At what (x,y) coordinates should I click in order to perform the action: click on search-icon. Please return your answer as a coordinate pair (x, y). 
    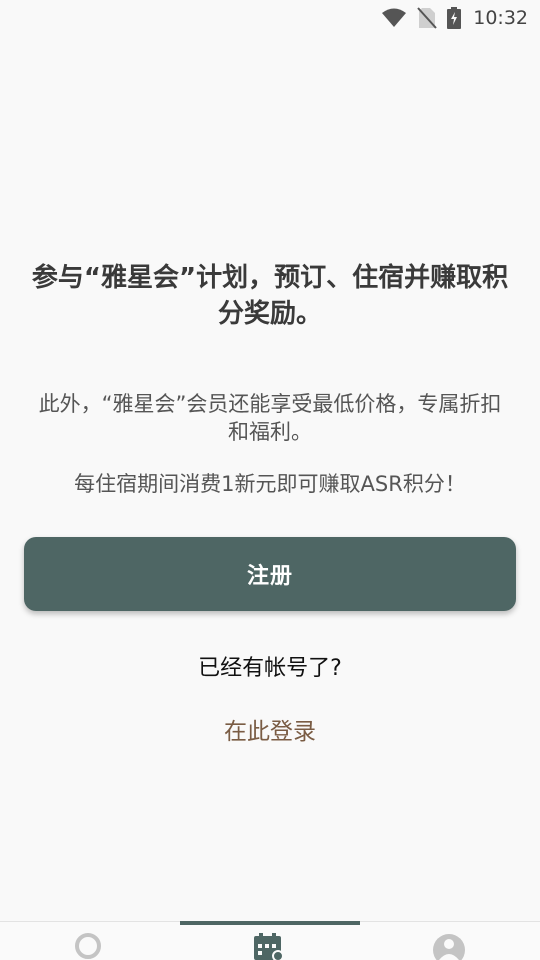
    Looking at the image, I should click on (90, 946).